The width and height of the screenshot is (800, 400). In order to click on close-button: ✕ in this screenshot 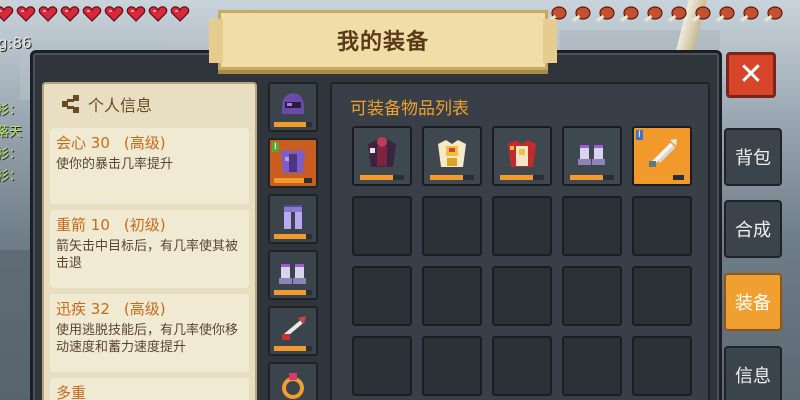, I will do `click(751, 75)`.